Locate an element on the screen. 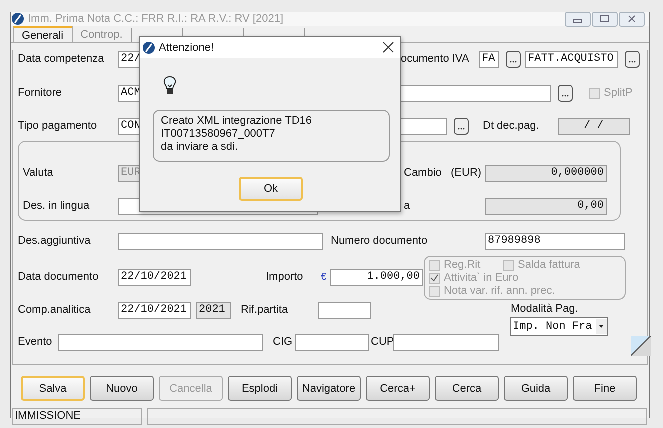 Image resolution: width=663 pixels, height=428 pixels. checkbox-label: Attivita` in Euro is located at coordinates (481, 278).